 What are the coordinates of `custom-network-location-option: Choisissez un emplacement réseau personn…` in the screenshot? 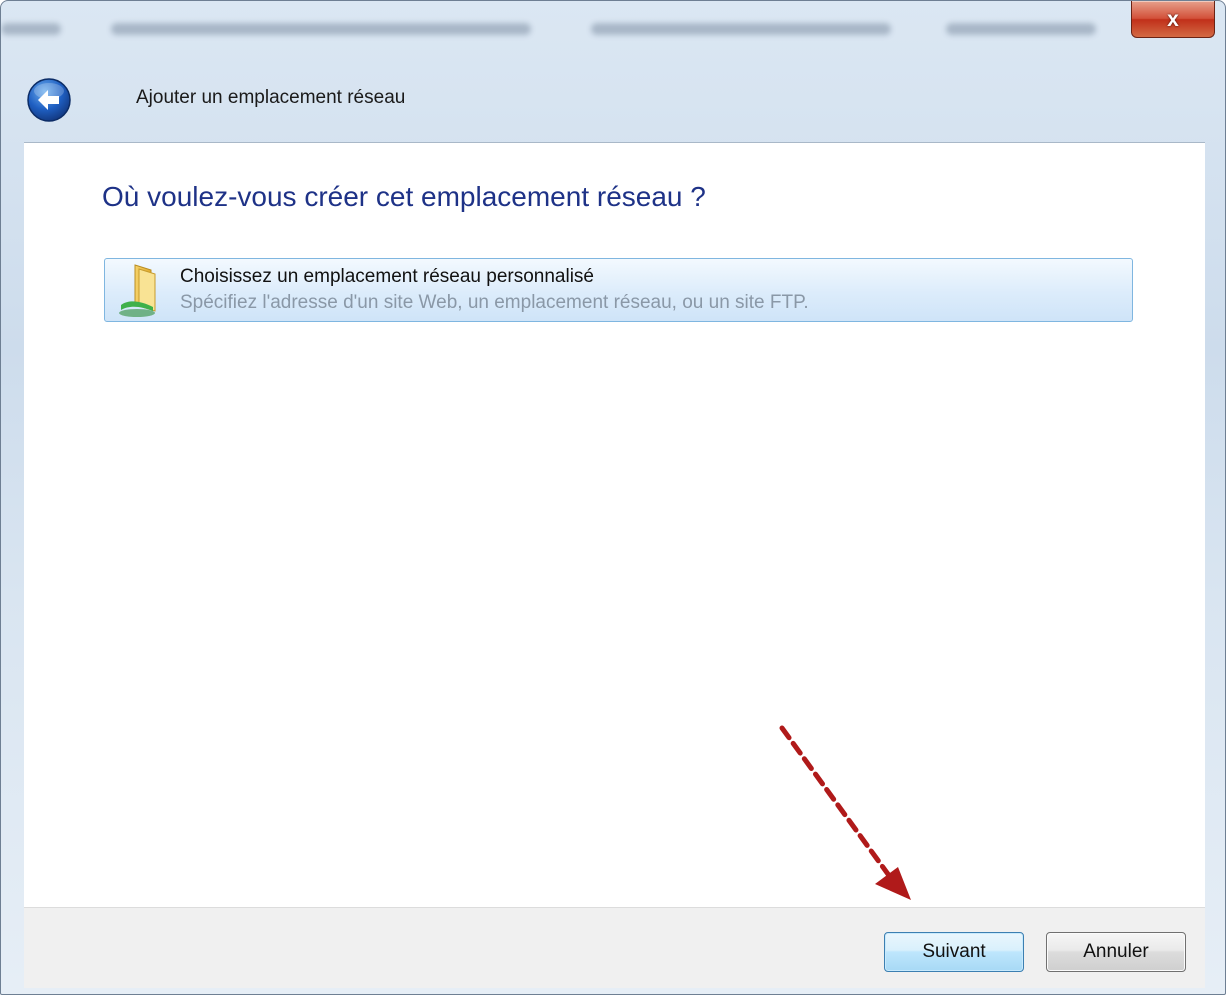 It's located at (618, 290).